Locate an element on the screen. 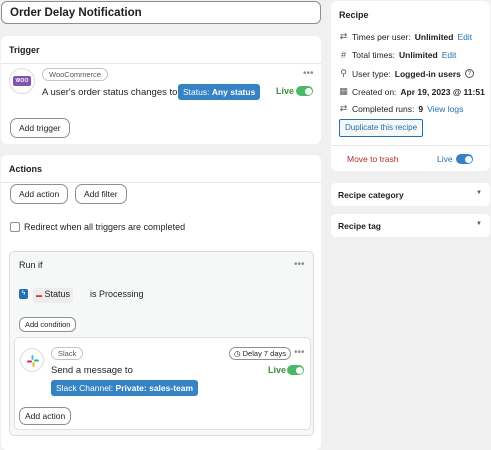  slack-integration-tag: Slack is located at coordinates (67, 353).